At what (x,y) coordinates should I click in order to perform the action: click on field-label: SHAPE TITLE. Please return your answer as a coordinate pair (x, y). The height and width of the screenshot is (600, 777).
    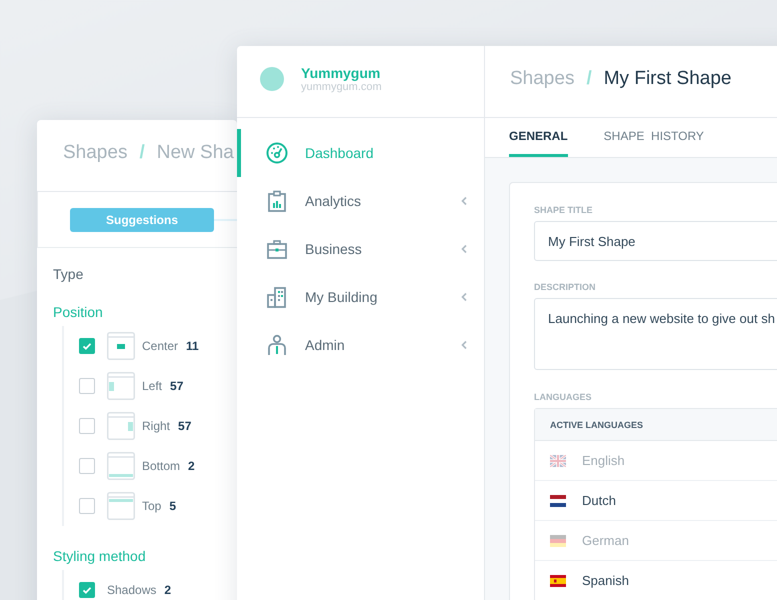
    Looking at the image, I should click on (564, 210).